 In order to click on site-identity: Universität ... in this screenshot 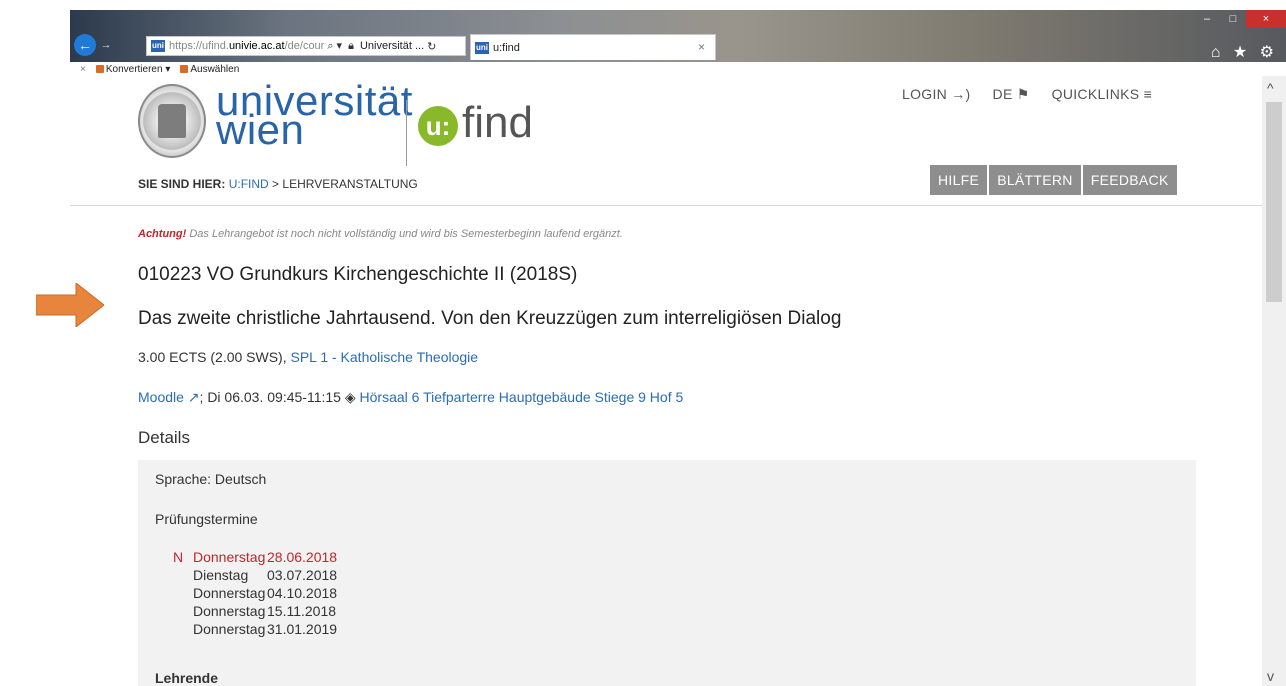, I will do `click(392, 46)`.